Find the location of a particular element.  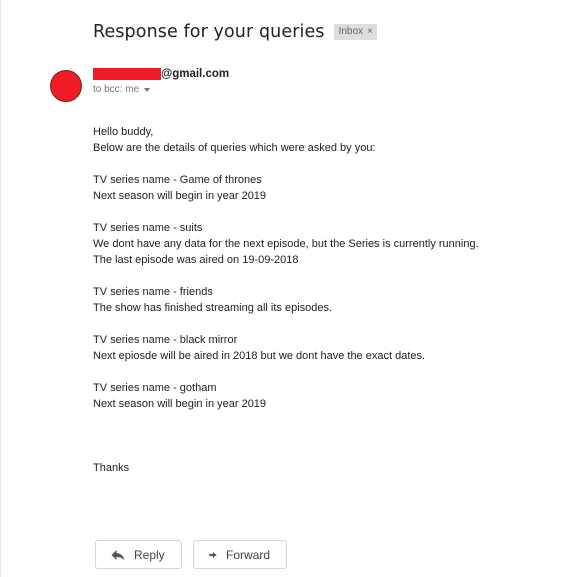

forward-label: Forward is located at coordinates (247, 554).